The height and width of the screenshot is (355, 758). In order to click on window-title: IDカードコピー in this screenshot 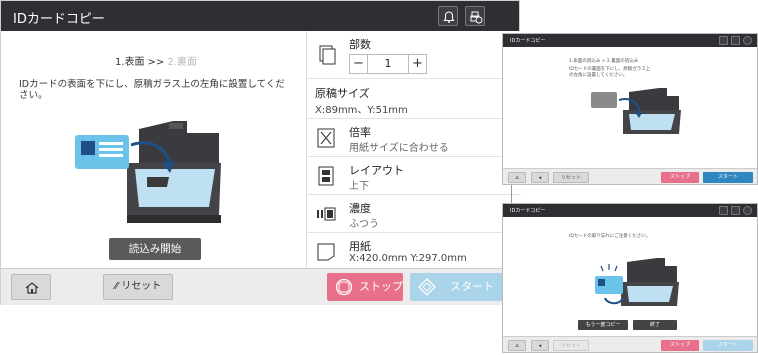, I will do `click(59, 19)`.